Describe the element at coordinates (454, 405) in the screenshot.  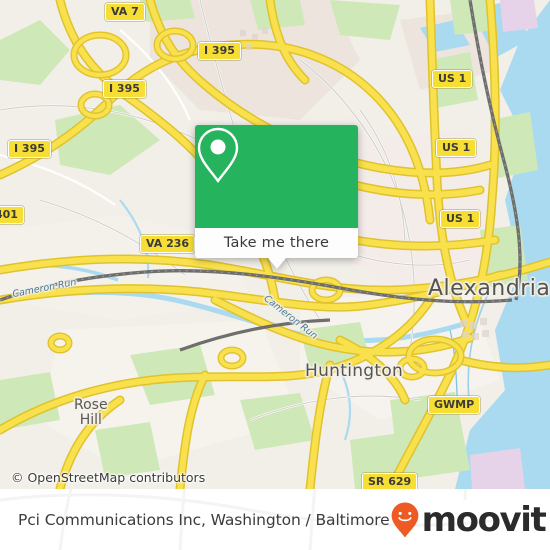
I see `highway-shield-gwmp: GWMP` at that location.